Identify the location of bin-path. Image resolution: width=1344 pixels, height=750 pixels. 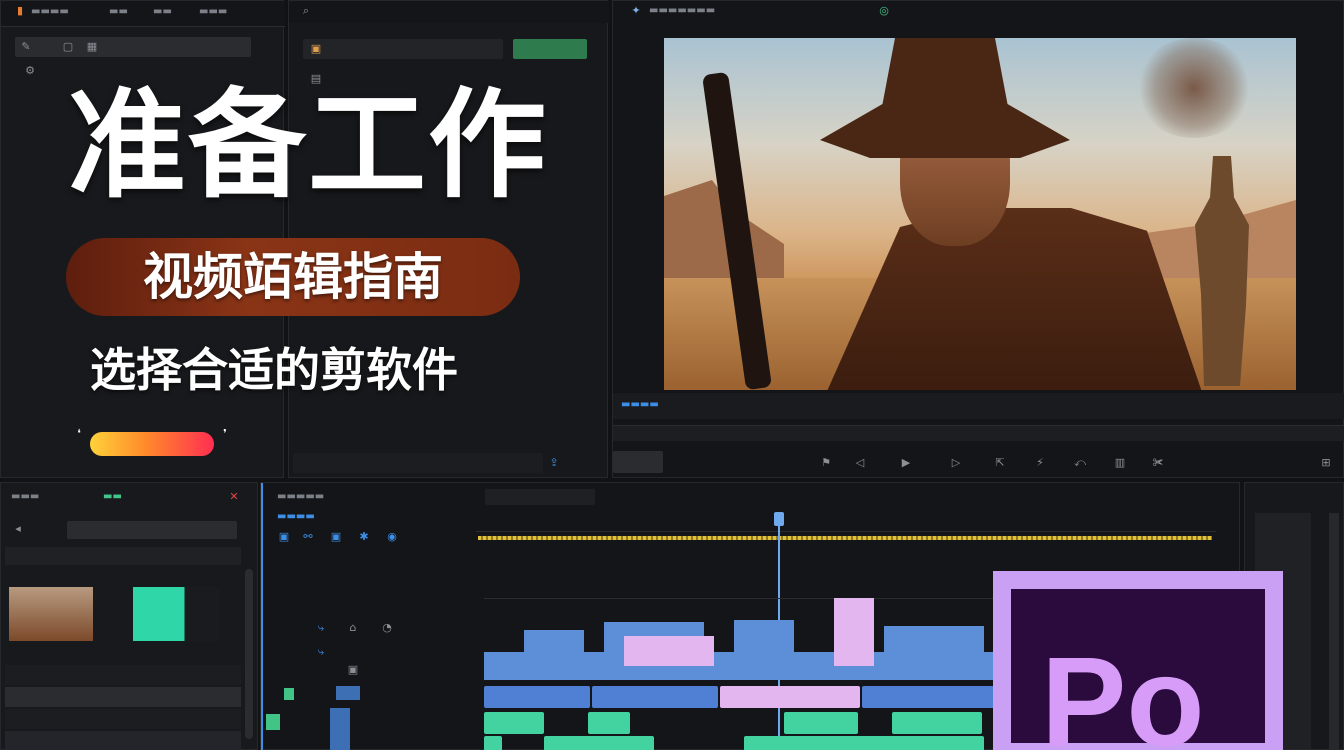
(123, 556).